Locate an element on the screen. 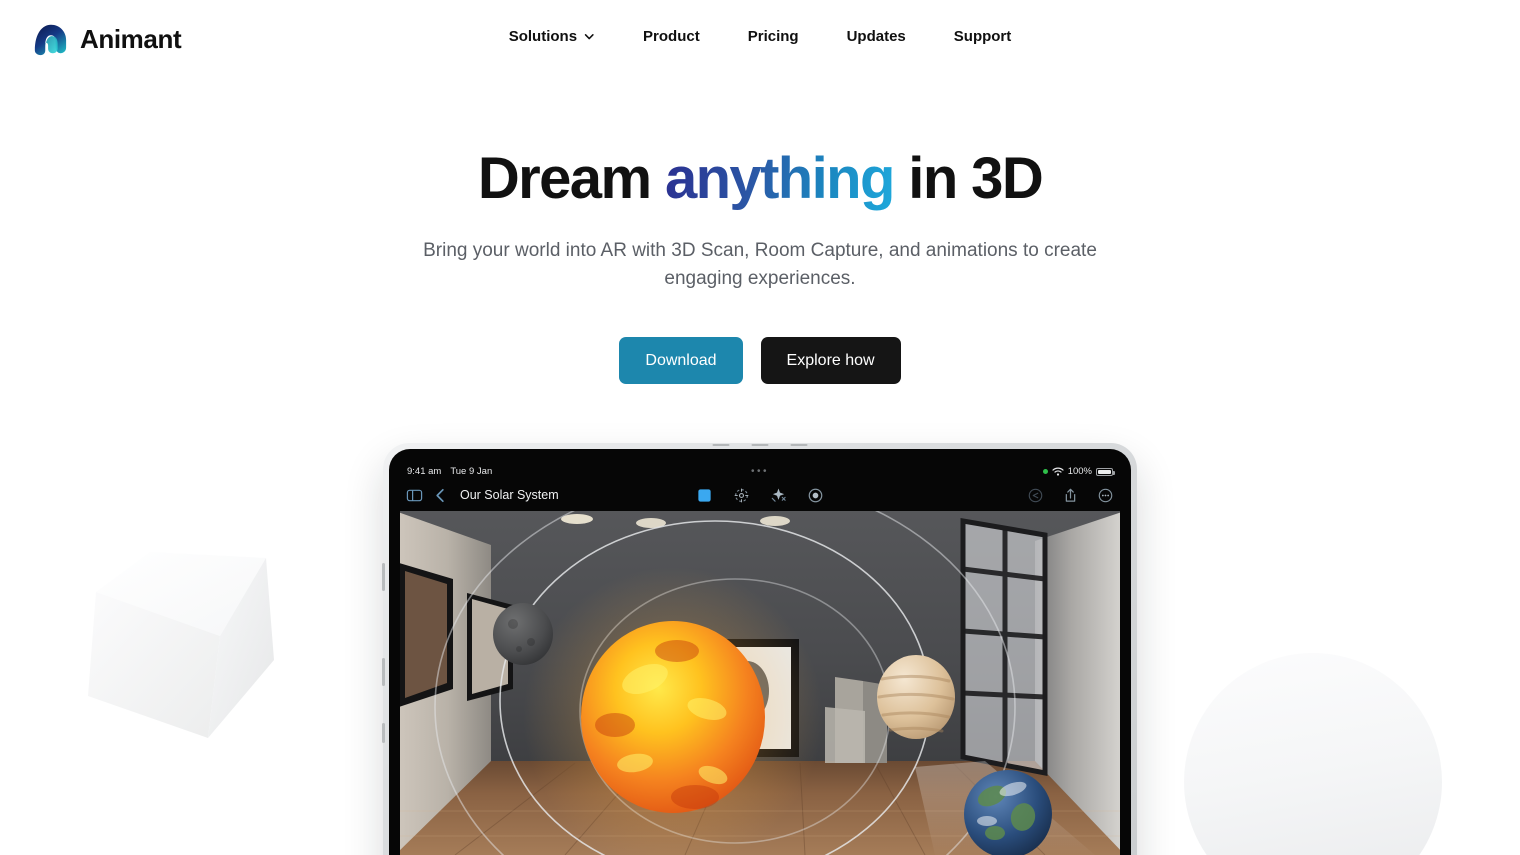 The width and height of the screenshot is (1520, 855). status-center-indicator: ••• is located at coordinates (760, 471).